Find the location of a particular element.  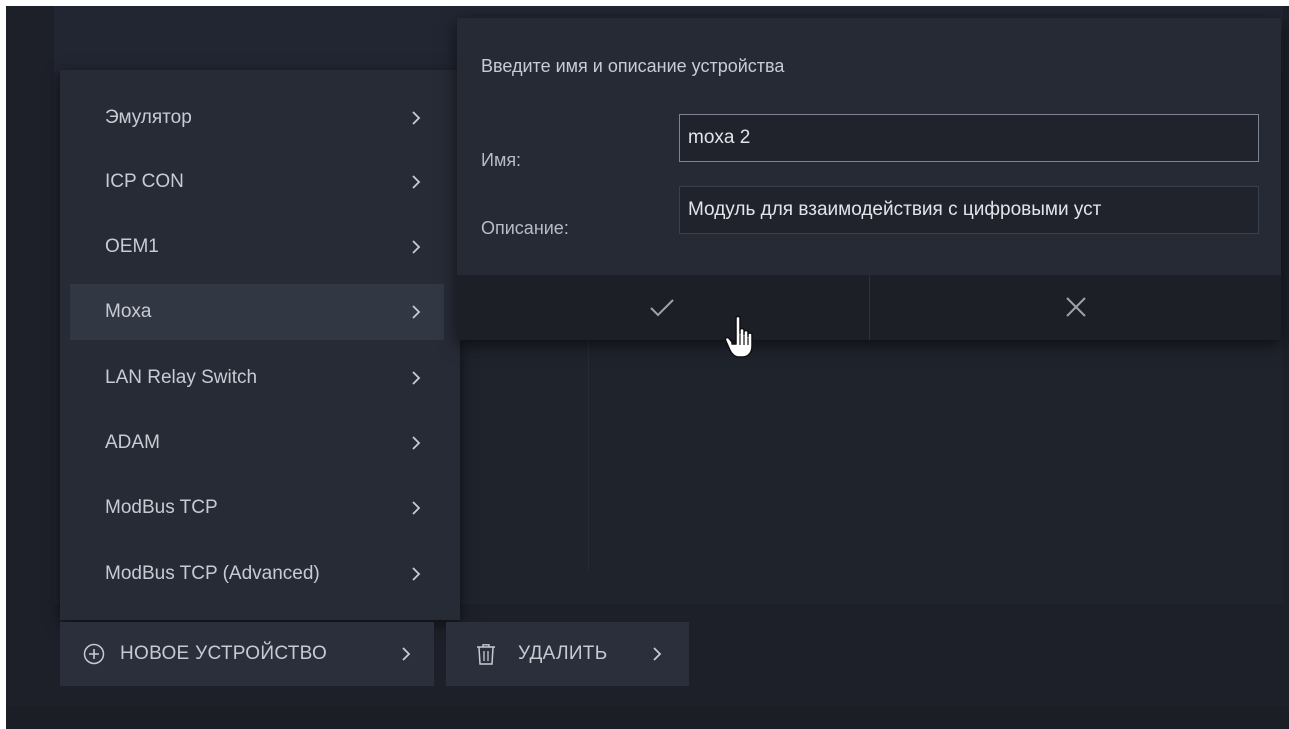

menu-item-oem1: OEM1 is located at coordinates (257, 247).